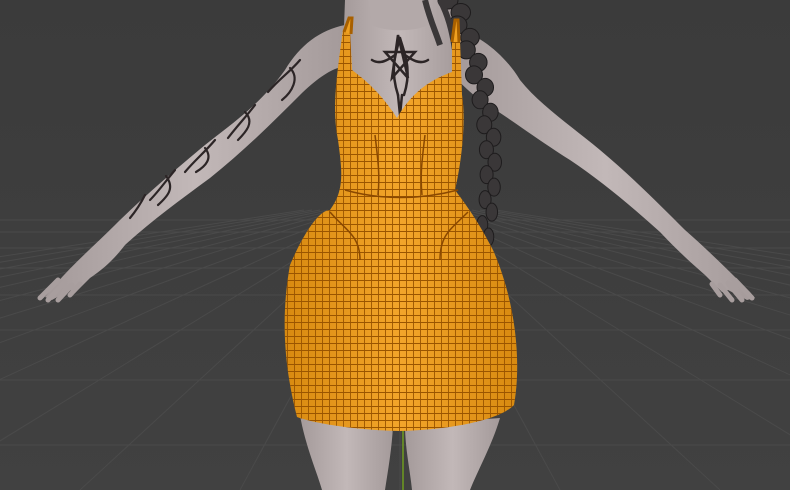 The image size is (790, 490). I want to click on dress-strap-right, so click(455, 30).